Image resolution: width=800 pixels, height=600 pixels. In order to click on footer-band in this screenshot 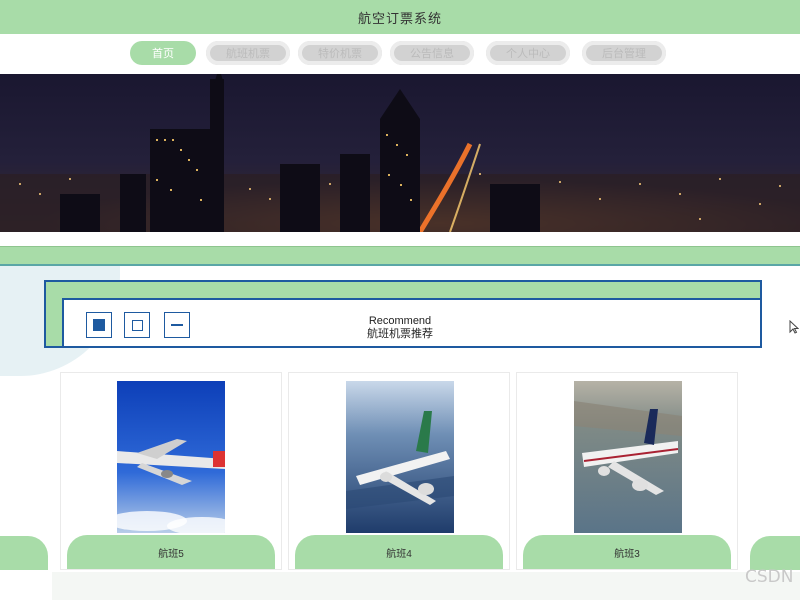, I will do `click(426, 586)`.